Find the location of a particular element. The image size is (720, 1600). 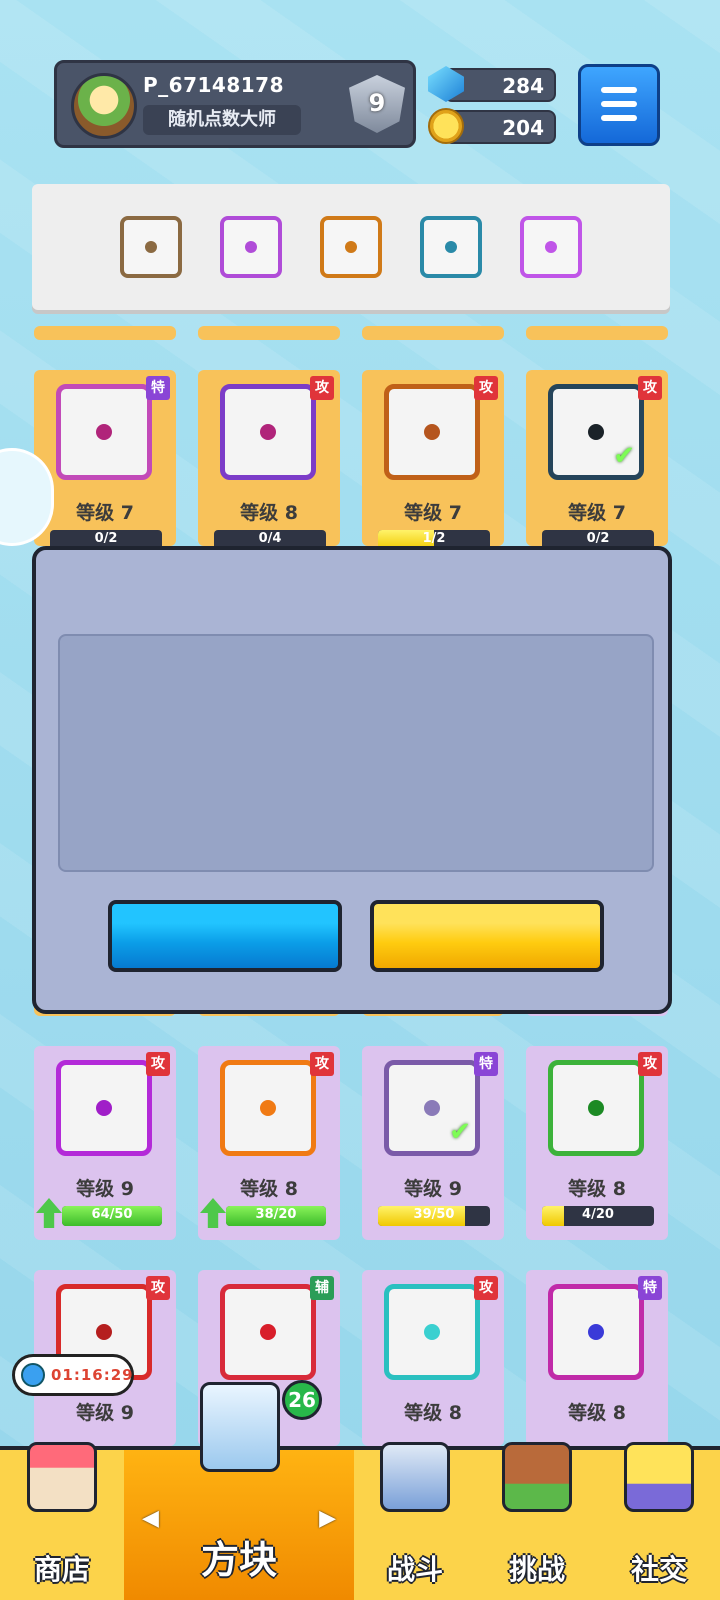

nav-blocks: 26 ◀ ▶ 方块 is located at coordinates (239, 1490).